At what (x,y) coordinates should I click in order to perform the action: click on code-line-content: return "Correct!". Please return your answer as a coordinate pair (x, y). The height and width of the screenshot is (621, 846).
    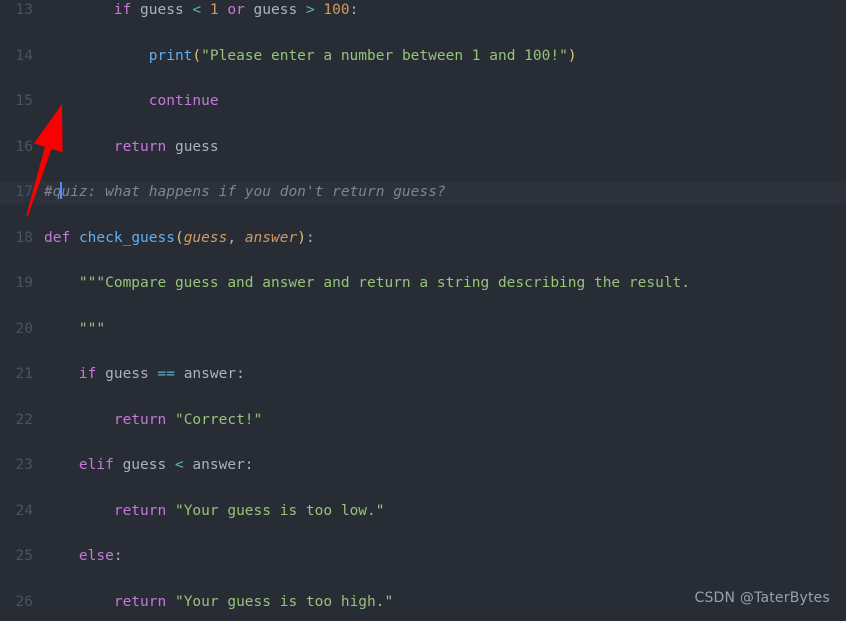
    Looking at the image, I should click on (153, 420).